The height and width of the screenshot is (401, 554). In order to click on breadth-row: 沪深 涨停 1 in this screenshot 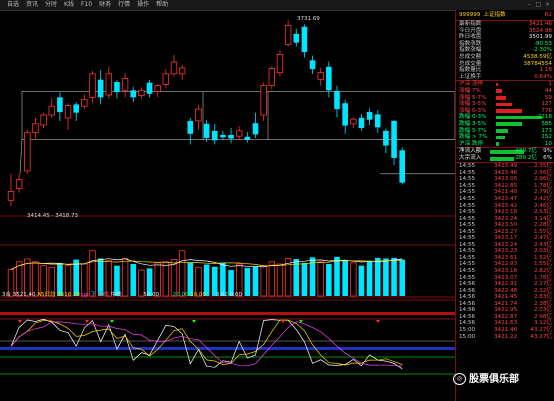, I will do `click(505, 84)`.